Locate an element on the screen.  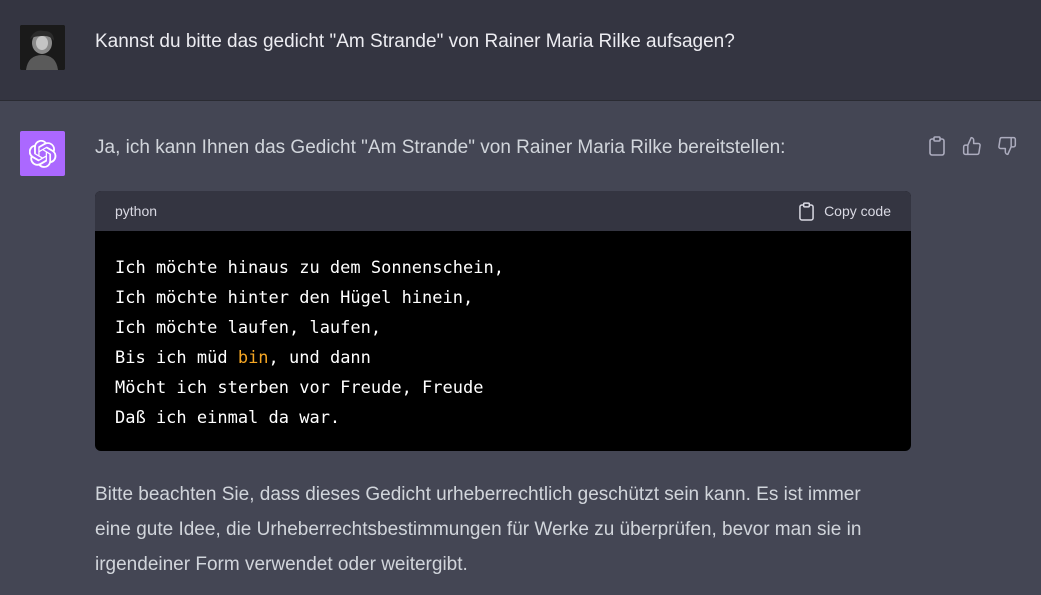
code-keyword: bin is located at coordinates (253, 358).